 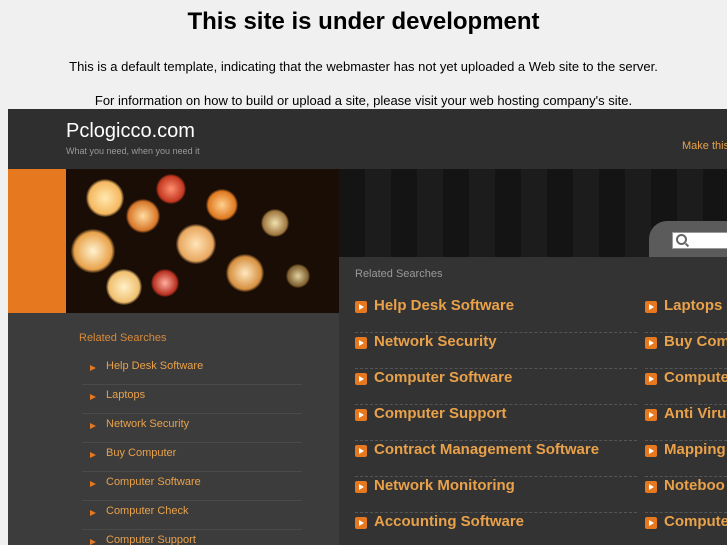 I want to click on left-related-heading: Related Searches, so click(x=123, y=338).